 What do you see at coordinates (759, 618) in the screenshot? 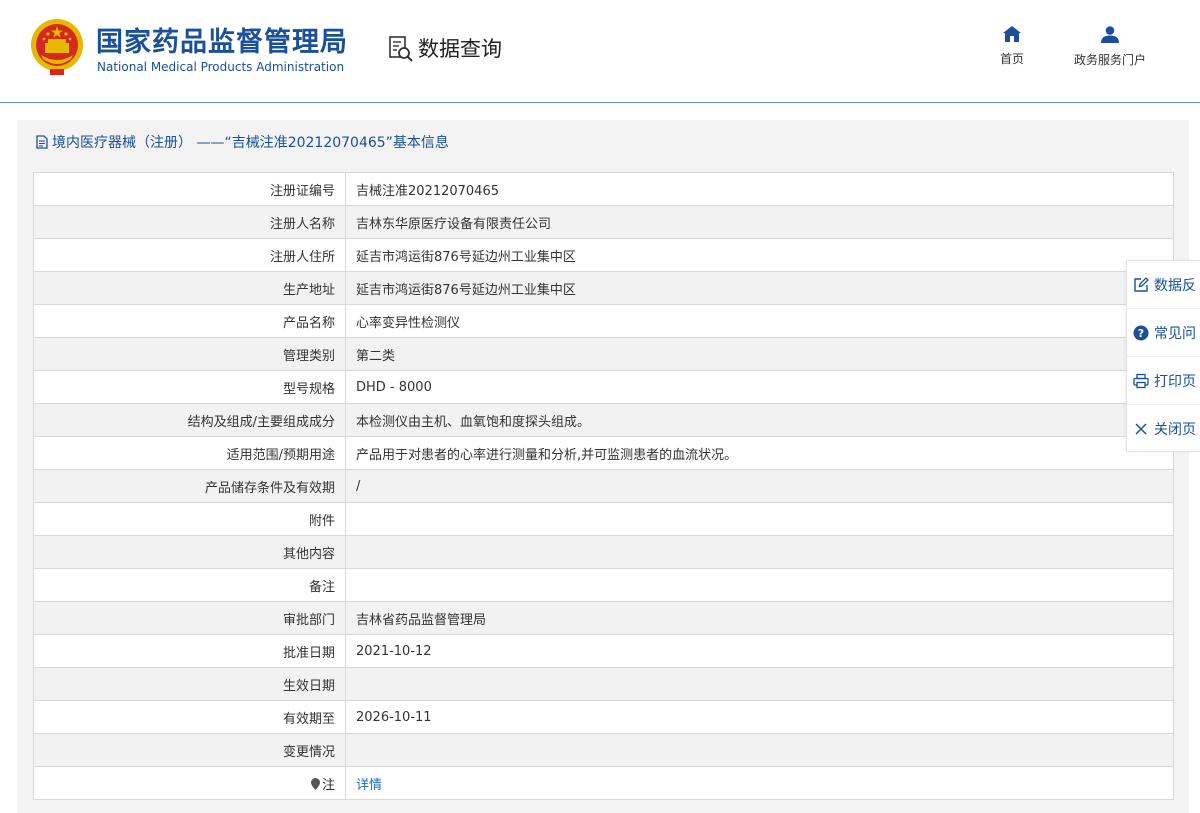
I see `row-value: 吉林省药品监督管理局` at bounding box center [759, 618].